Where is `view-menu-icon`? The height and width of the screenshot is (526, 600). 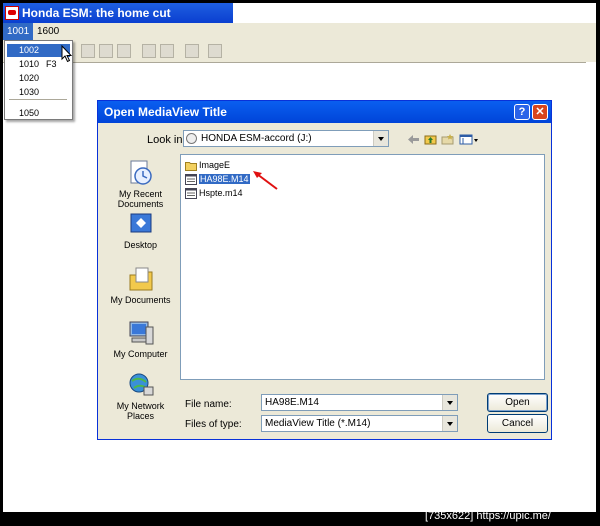
view-menu-icon is located at coordinates (469, 139).